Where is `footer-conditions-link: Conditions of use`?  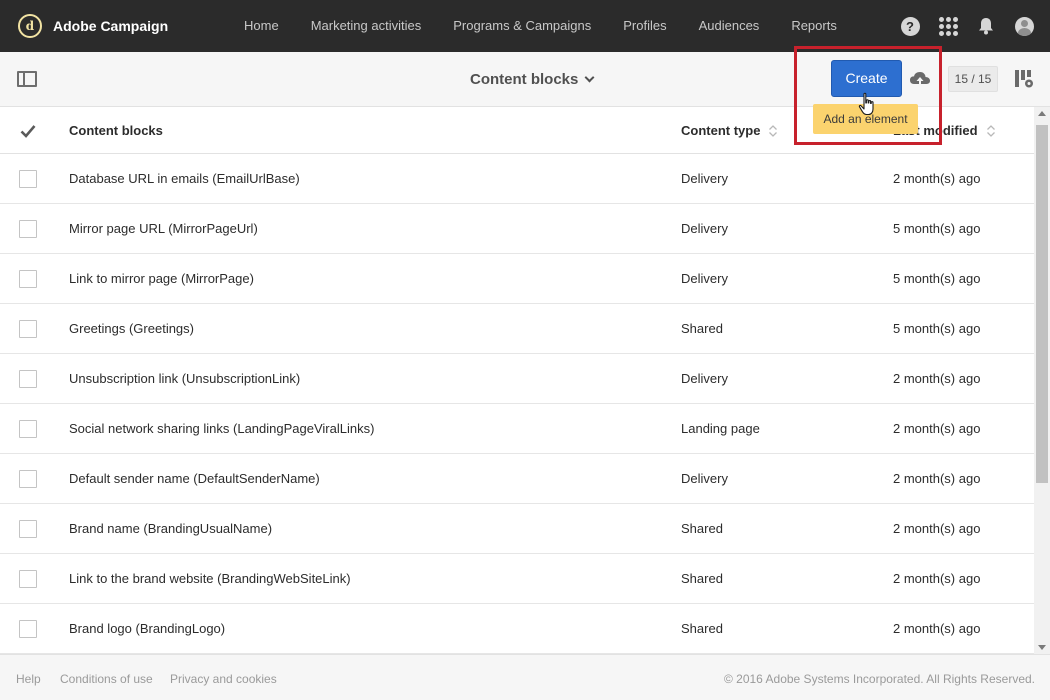
footer-conditions-link: Conditions of use is located at coordinates (106, 677).